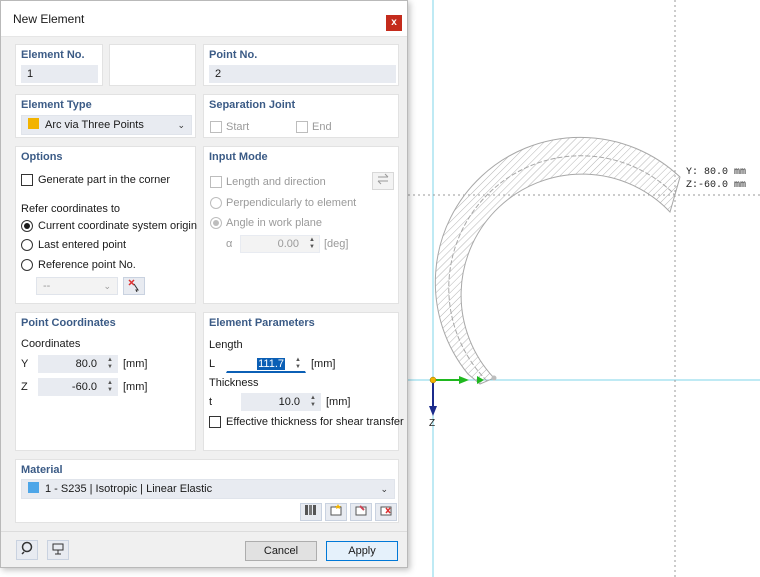  Describe the element at coordinates (135, 387) in the screenshot. I see `z-coordinate-unit: [mm]` at that location.